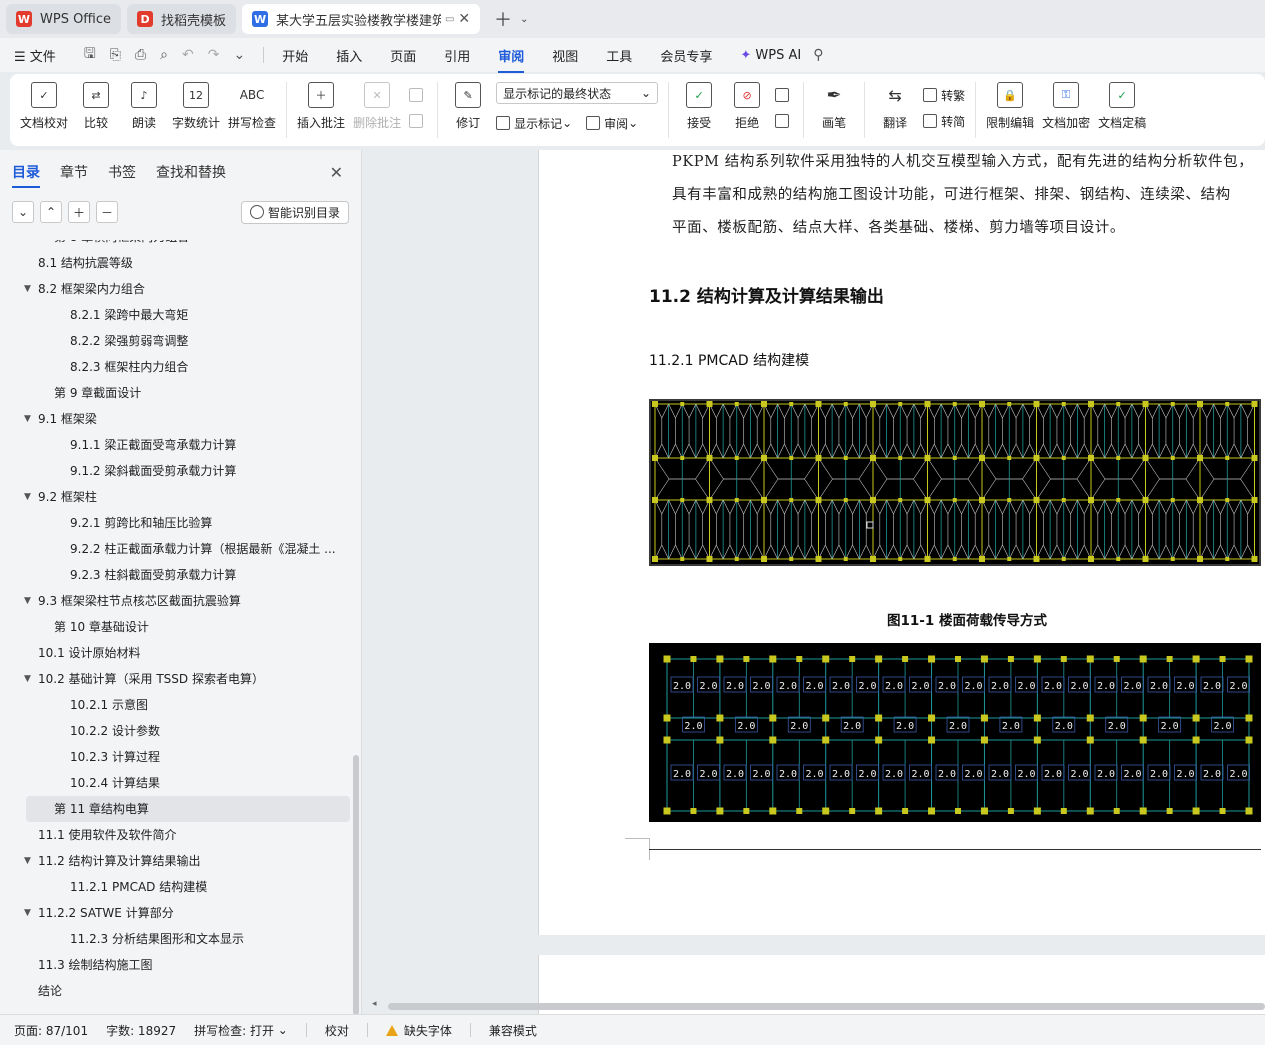  Describe the element at coordinates (834, 106) in the screenshot. I see `pen-button: ✒ 画笔` at that location.